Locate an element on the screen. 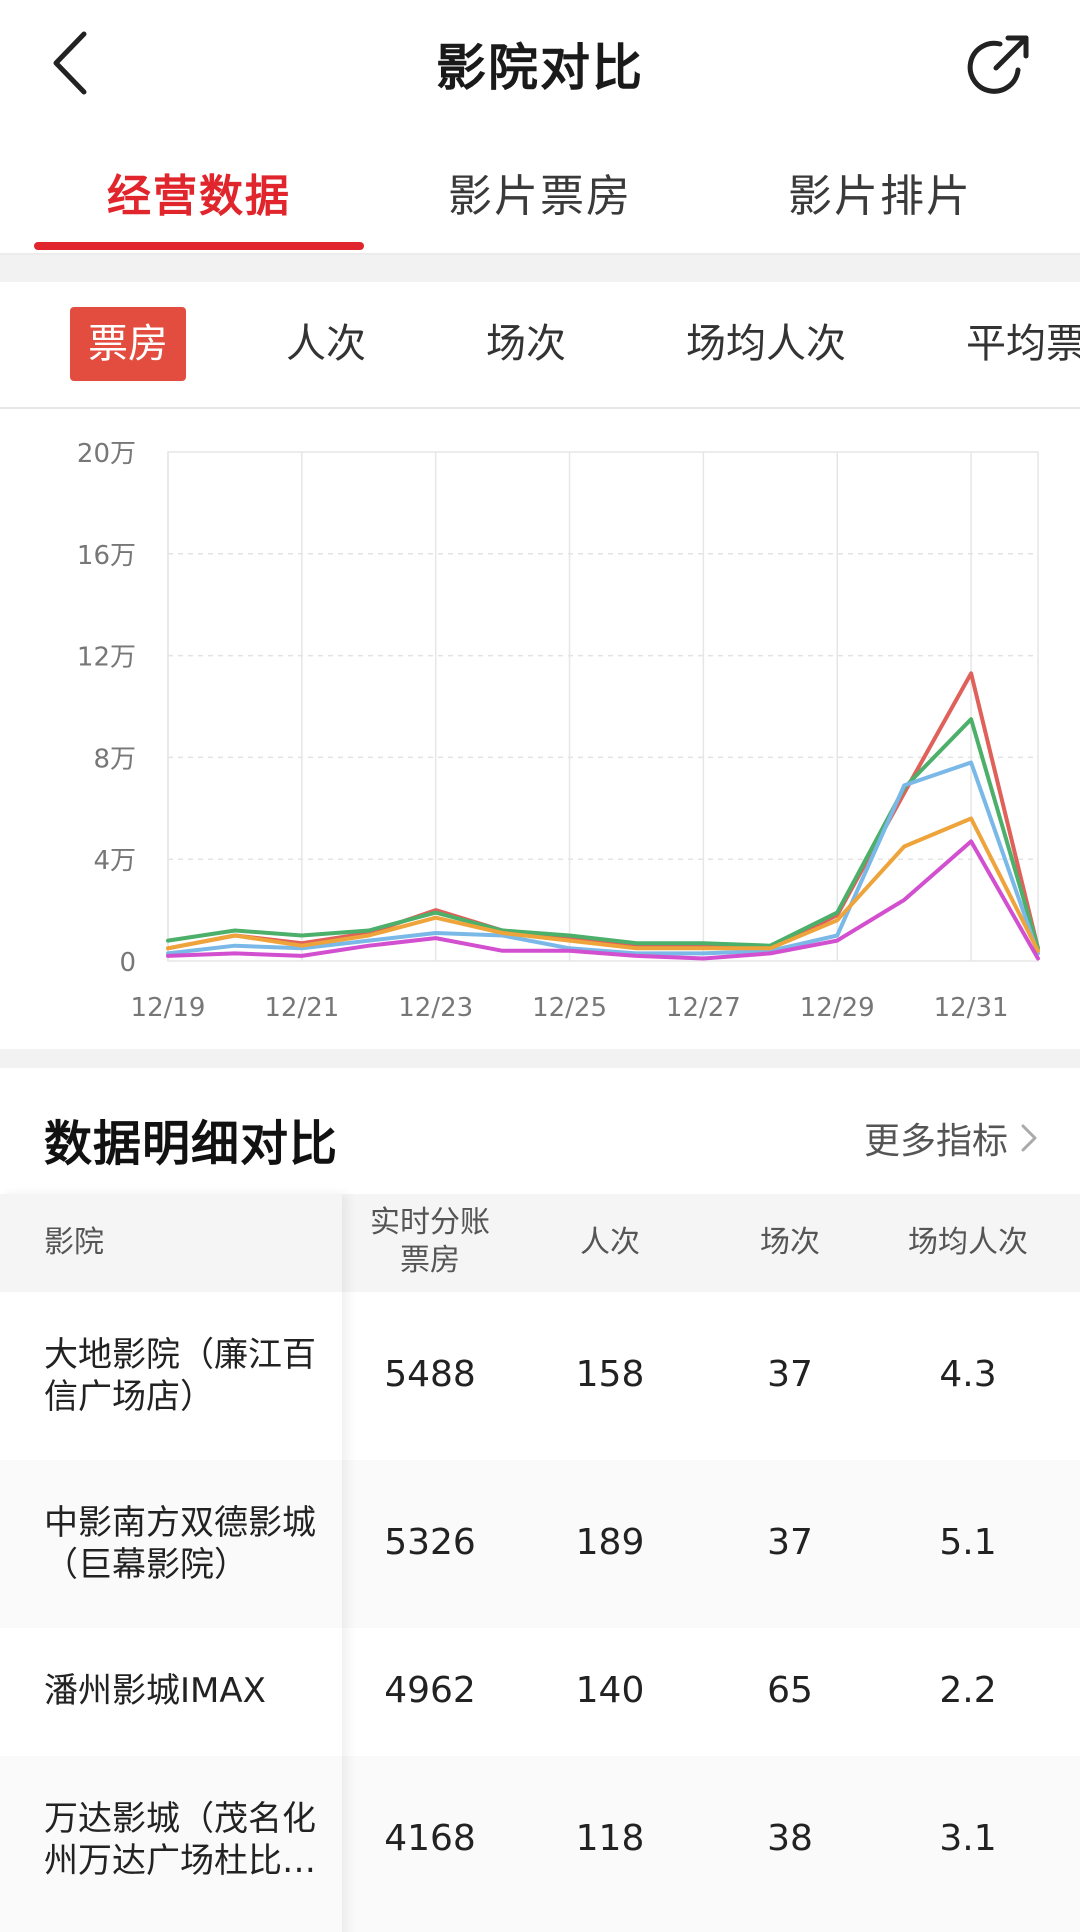  share-icon is located at coordinates (998, 64).